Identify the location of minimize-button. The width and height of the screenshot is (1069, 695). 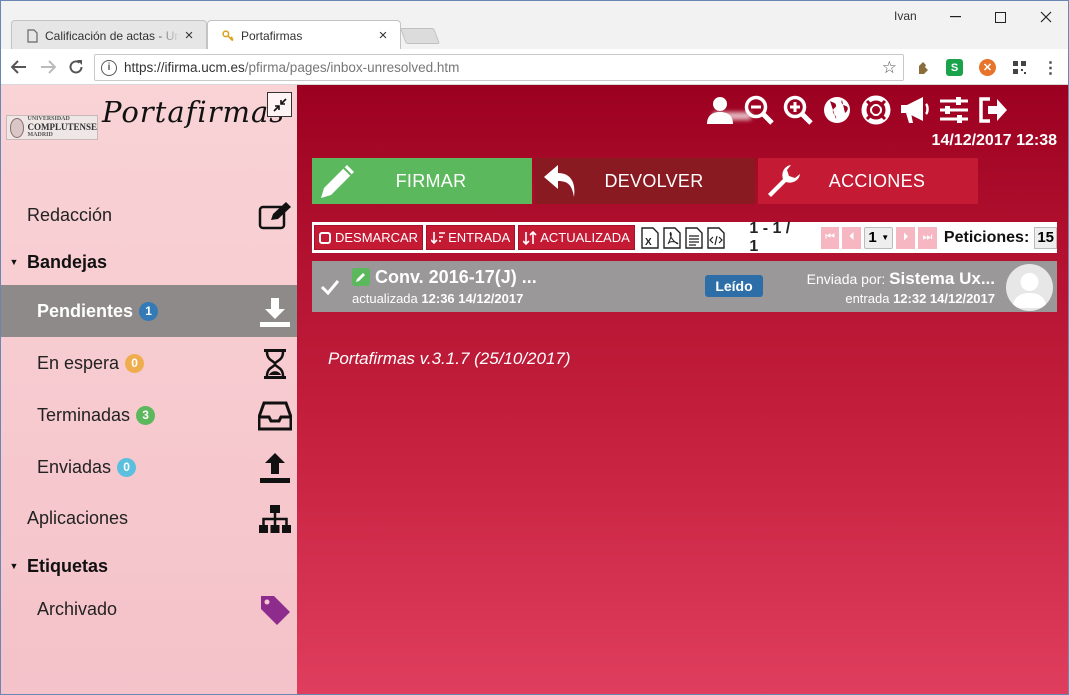
(955, 17).